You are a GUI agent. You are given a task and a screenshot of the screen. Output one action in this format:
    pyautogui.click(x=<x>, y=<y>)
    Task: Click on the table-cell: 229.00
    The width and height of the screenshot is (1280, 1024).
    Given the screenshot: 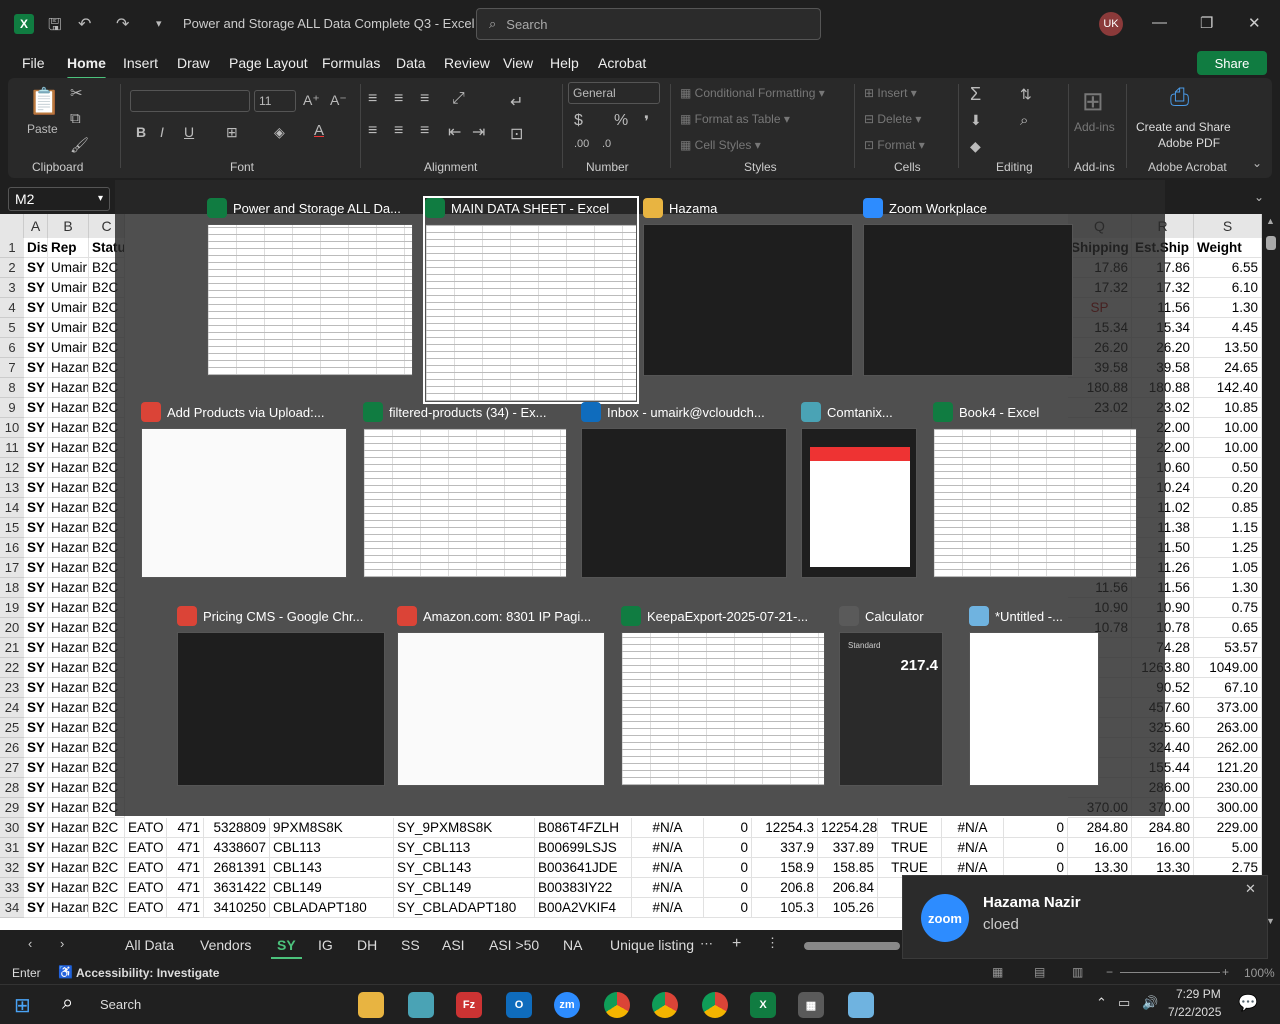 What is the action you would take?
    pyautogui.click(x=1228, y=828)
    